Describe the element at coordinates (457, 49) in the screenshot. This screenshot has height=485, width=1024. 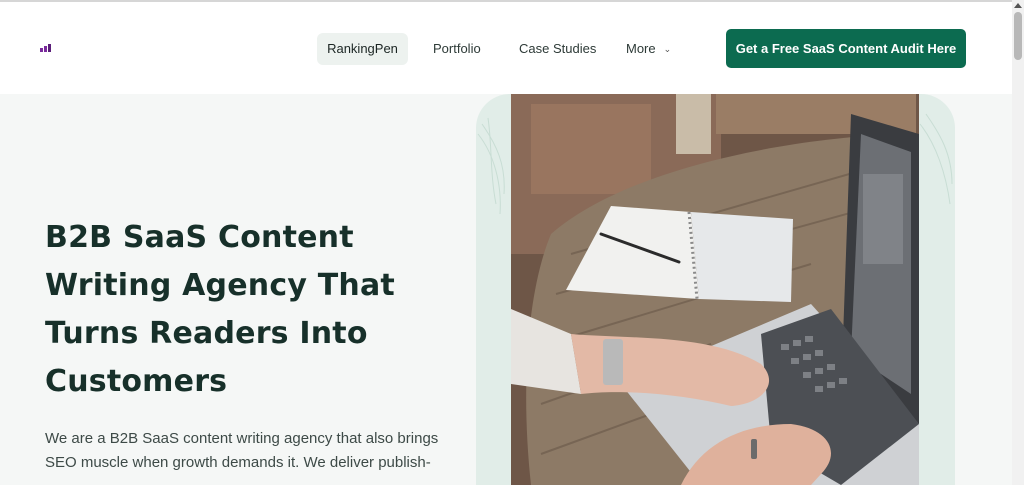
I see `nav-item-portfolio: Portfolio` at that location.